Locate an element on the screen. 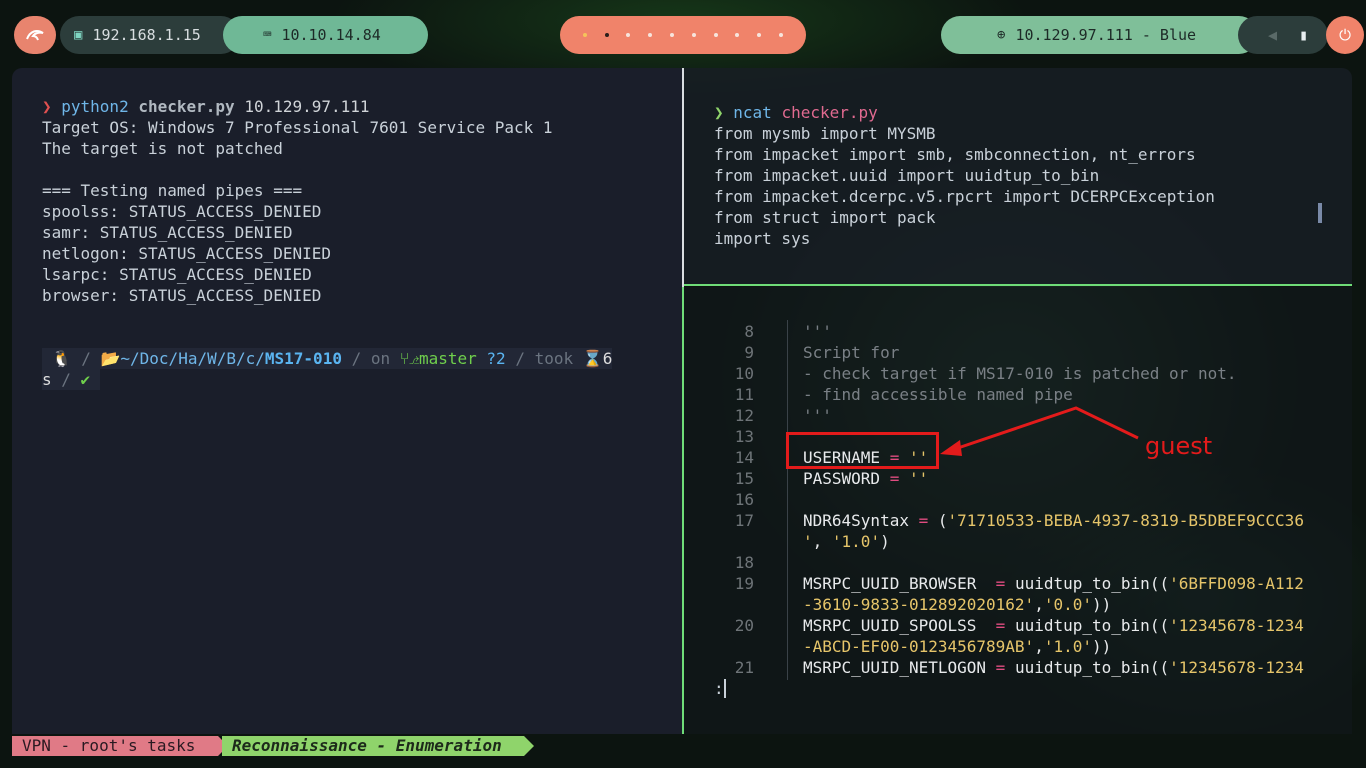 Image resolution: width=1366 pixels, height=768 pixels. output-line: === Testing named pipes === is located at coordinates (172, 190).